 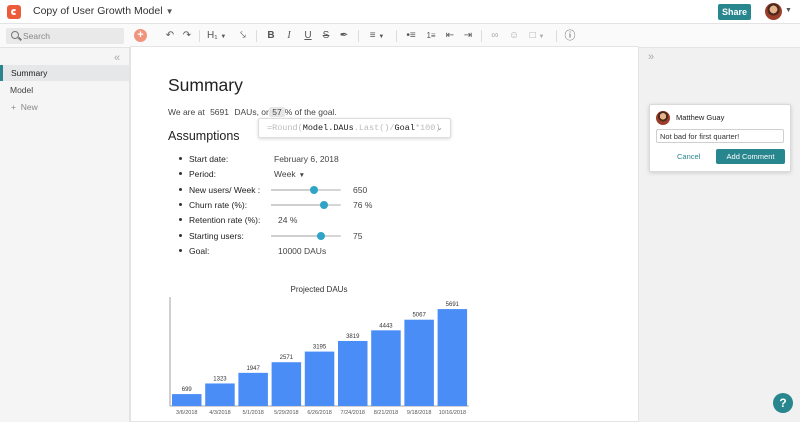 What do you see at coordinates (219, 36) in the screenshot?
I see `heading-dropdown: H₁ ▼` at bounding box center [219, 36].